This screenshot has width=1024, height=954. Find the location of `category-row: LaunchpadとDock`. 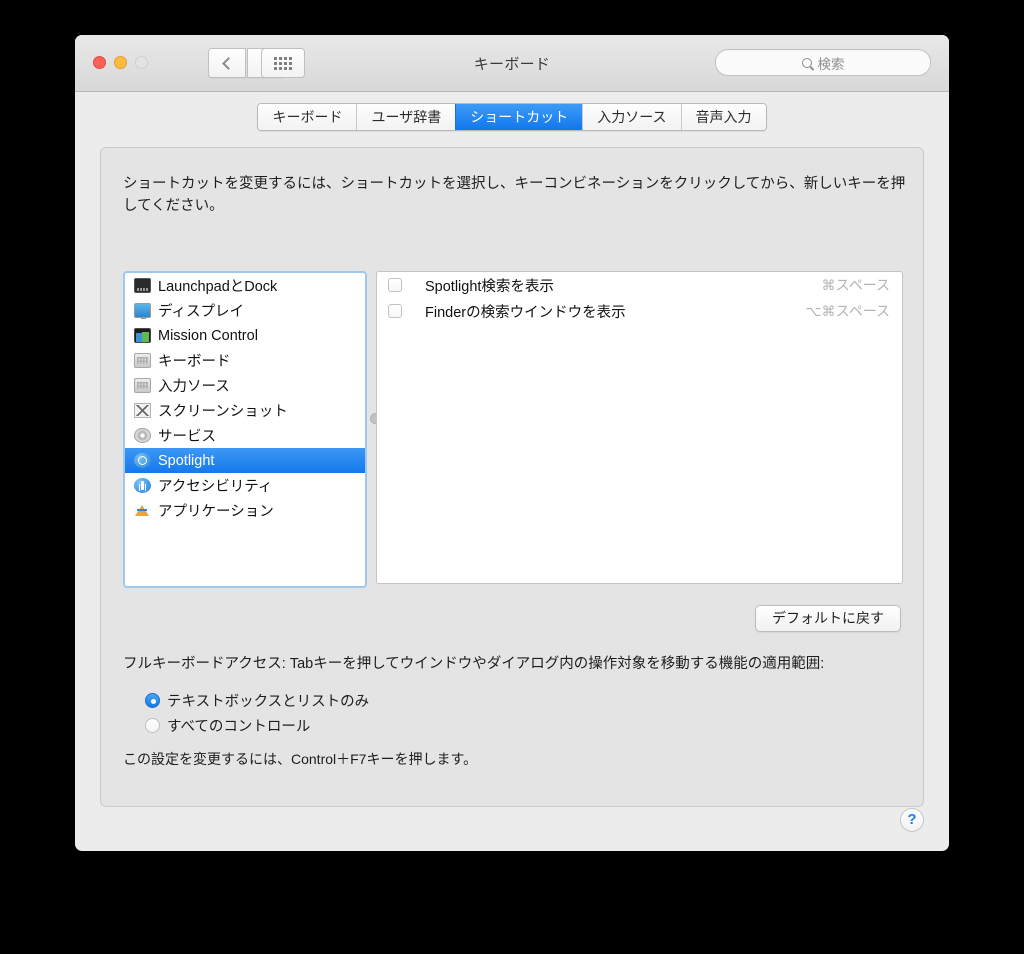

category-row: LaunchpadとDock is located at coordinates (245, 285).